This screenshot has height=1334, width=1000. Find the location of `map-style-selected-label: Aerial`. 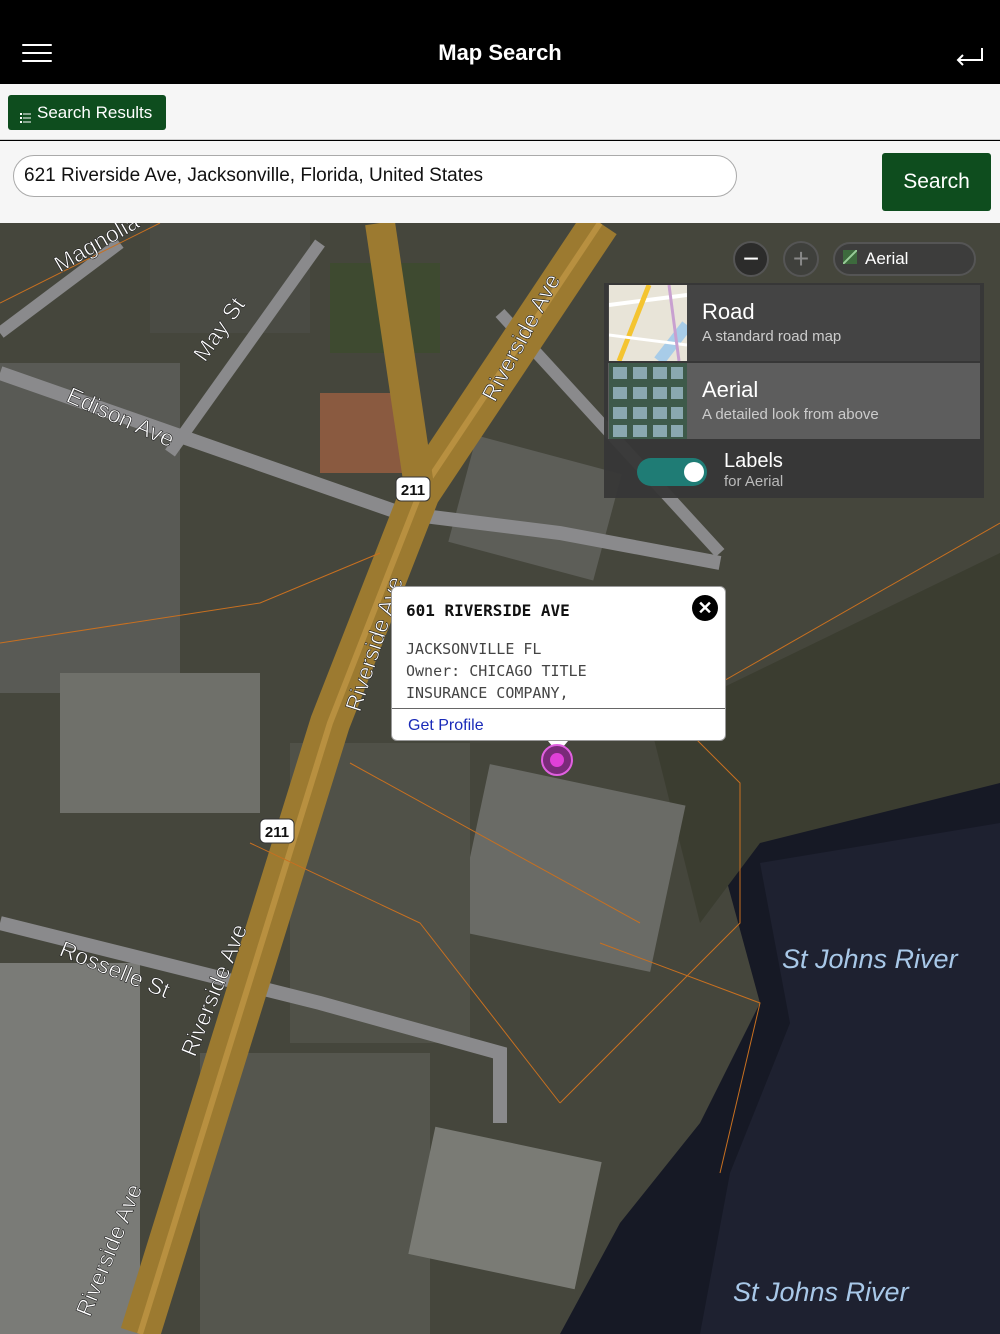

map-style-selected-label: Aerial is located at coordinates (887, 258).